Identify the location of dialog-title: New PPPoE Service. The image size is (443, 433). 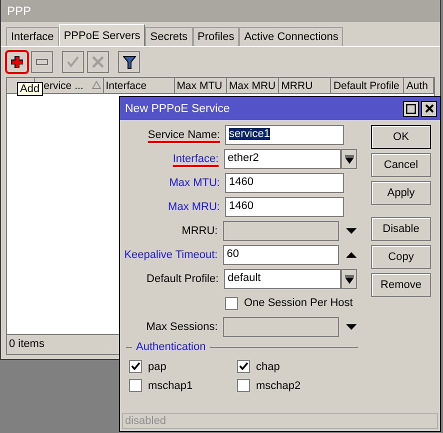
(177, 108).